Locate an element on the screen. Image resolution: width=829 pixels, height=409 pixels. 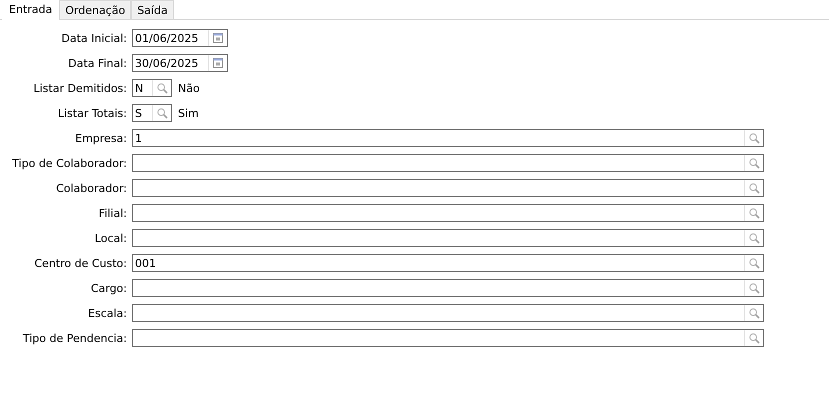
field-label: Tipo de Pendencia: is located at coordinates (74, 338).